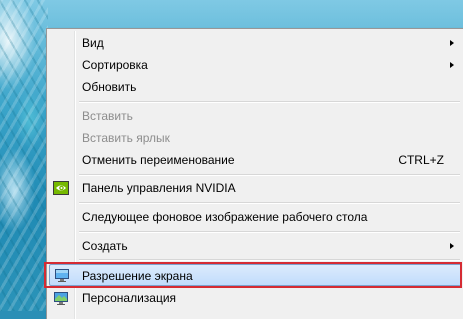 This screenshot has height=319, width=463. Describe the element at coordinates (158, 160) in the screenshot. I see `menu-item-label: Отменить переименование` at that location.